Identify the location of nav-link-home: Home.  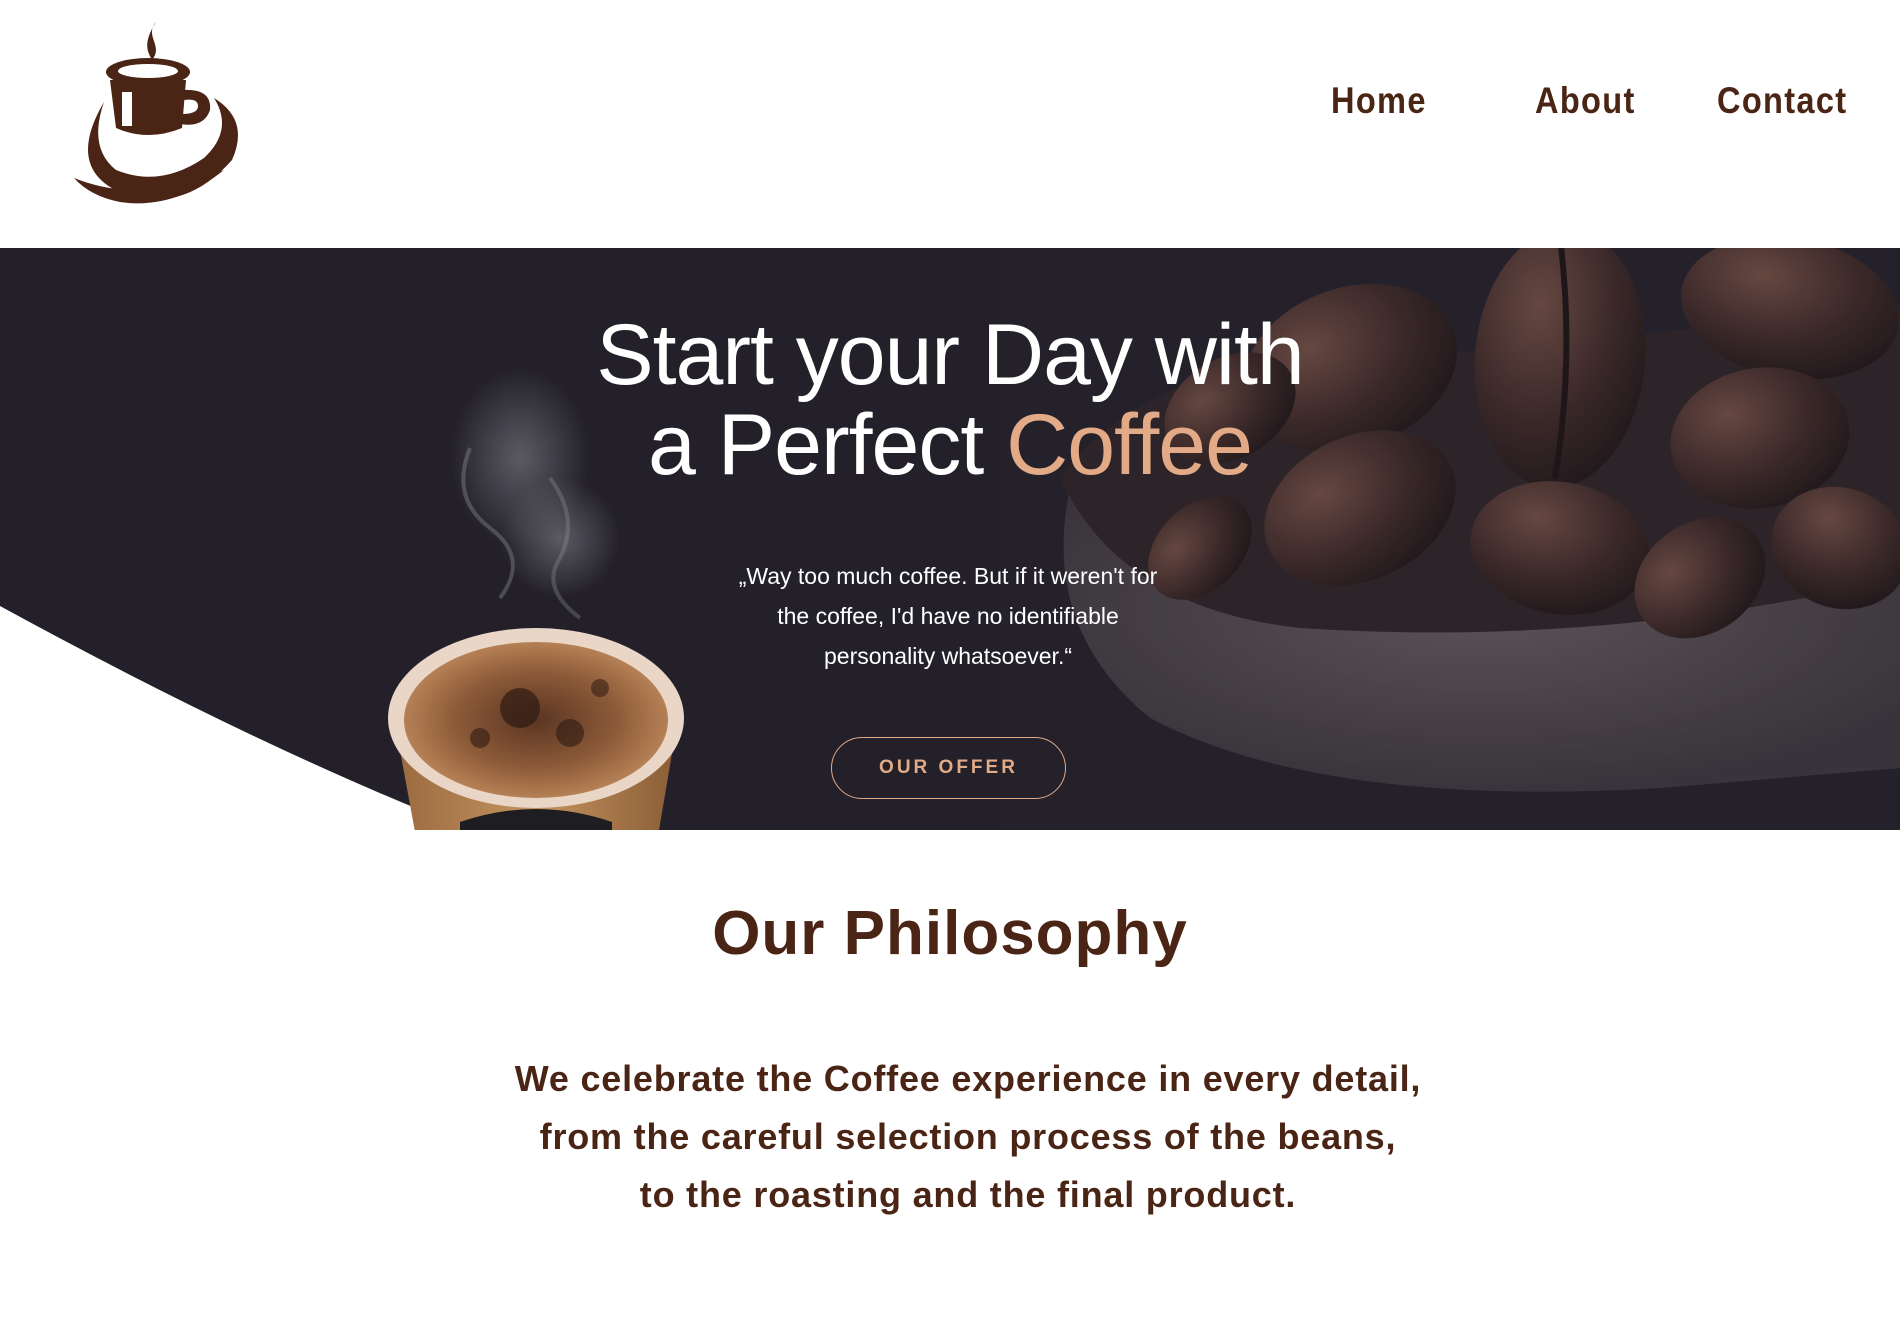
(1379, 101).